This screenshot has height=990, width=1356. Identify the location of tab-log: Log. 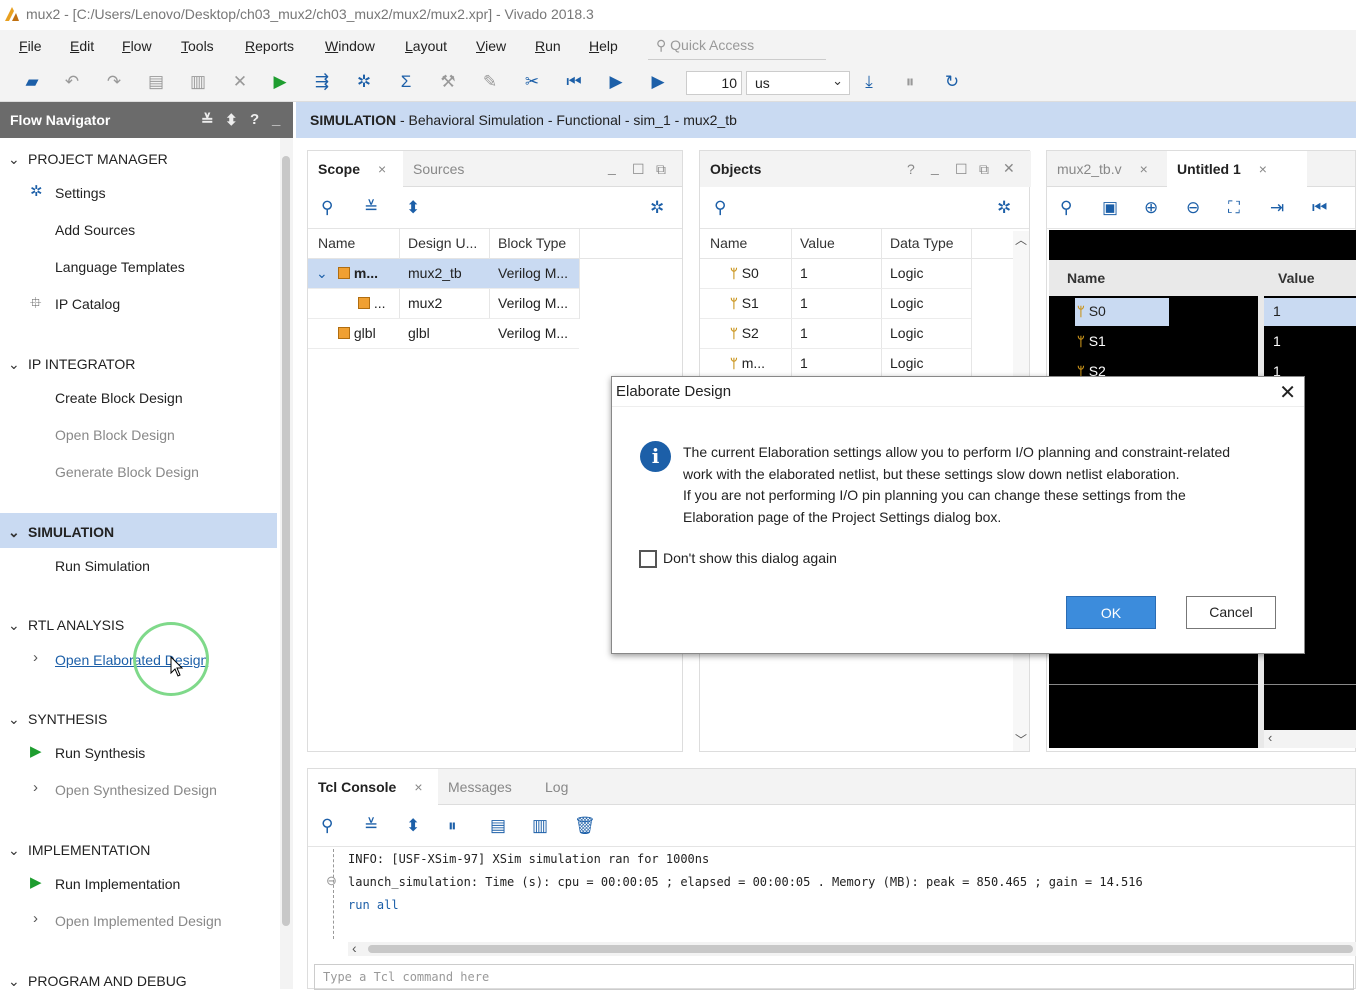
(556, 787).